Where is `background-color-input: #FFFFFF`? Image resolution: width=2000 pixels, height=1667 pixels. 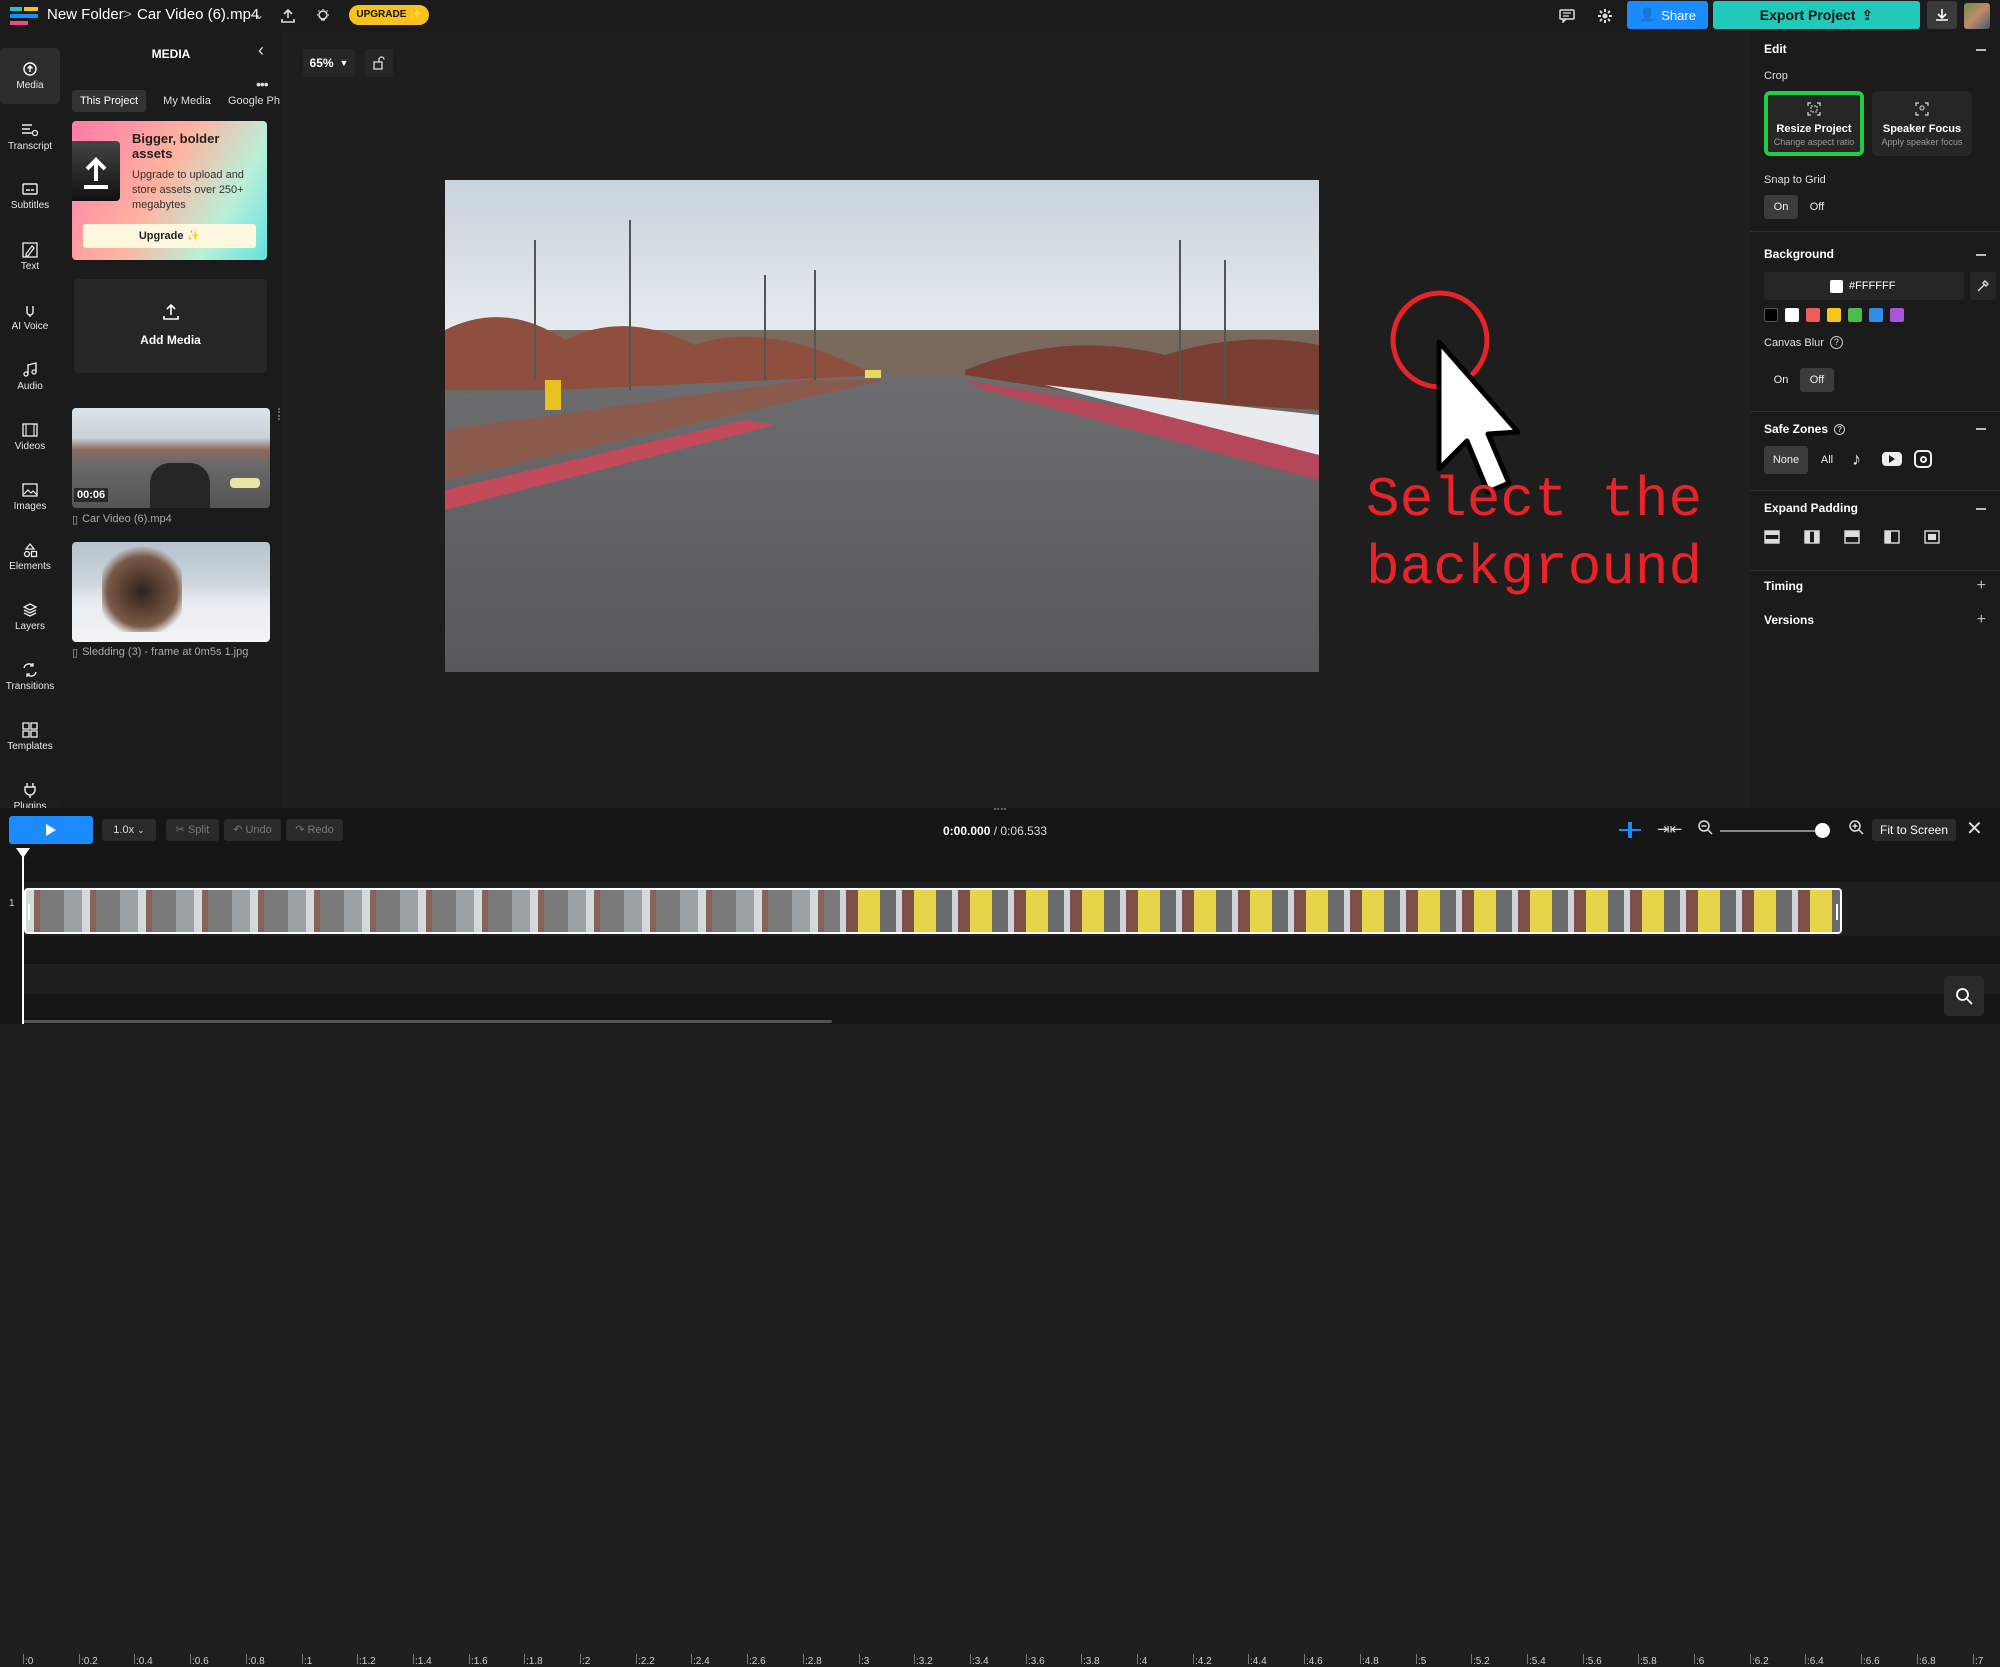
background-color-input: #FFFFFF is located at coordinates (1864, 286).